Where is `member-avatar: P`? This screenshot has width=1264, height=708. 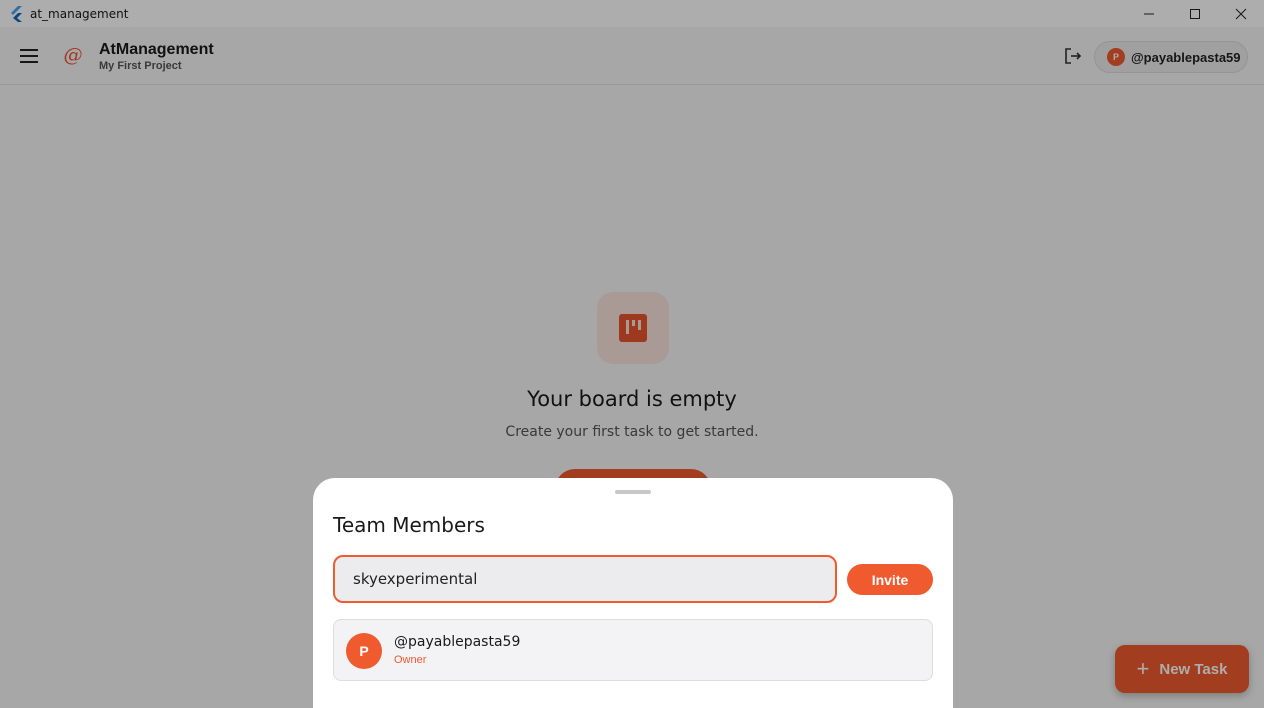
member-avatar: P is located at coordinates (364, 651).